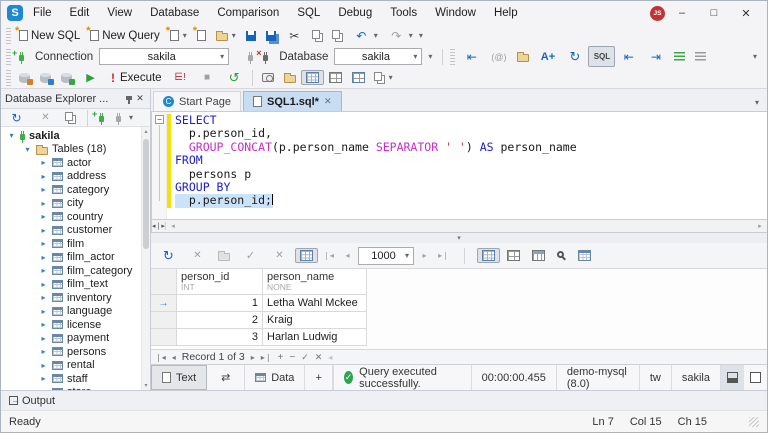  I want to click on first-page-icon: ❘◂, so click(328, 255).